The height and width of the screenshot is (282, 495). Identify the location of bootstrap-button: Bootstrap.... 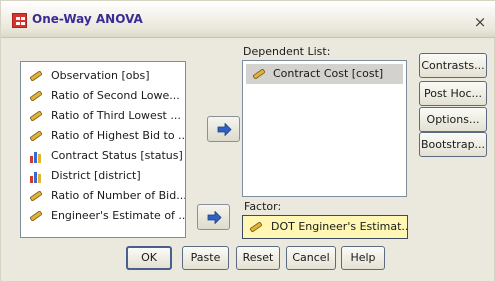
(453, 144).